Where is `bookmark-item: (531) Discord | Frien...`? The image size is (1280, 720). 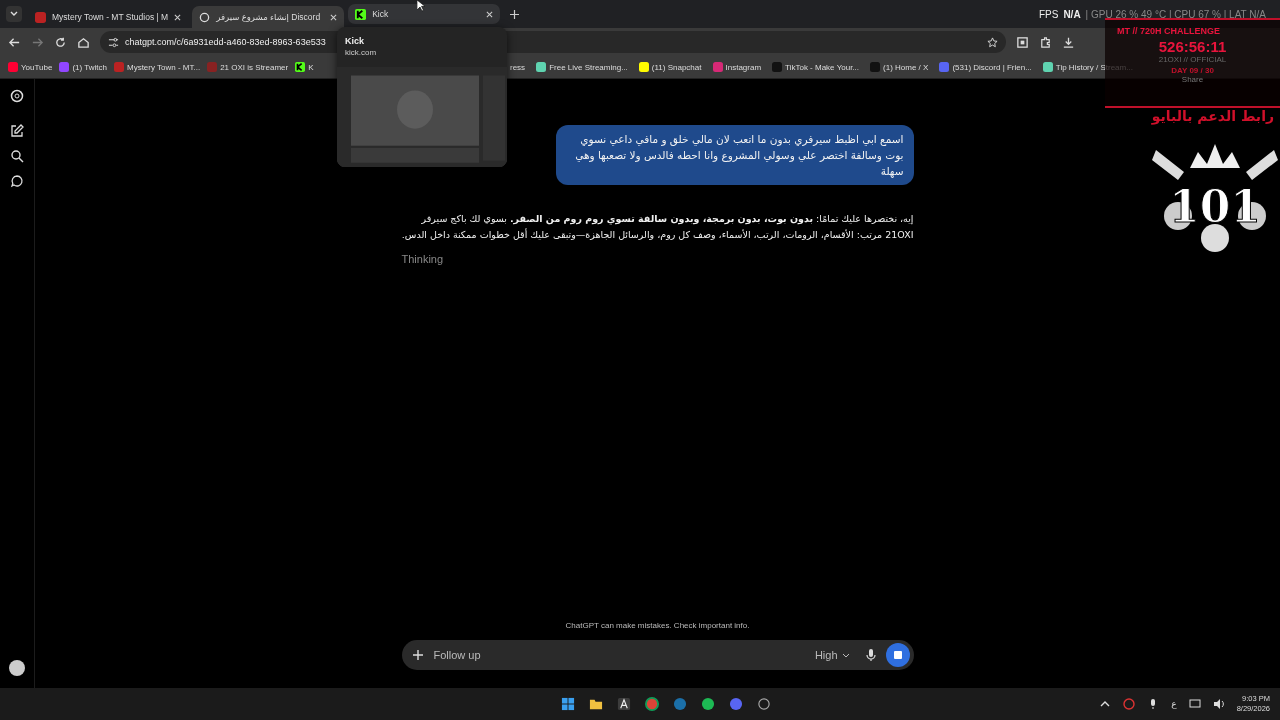
bookmark-item: (531) Discord | Frien... is located at coordinates (985, 67).